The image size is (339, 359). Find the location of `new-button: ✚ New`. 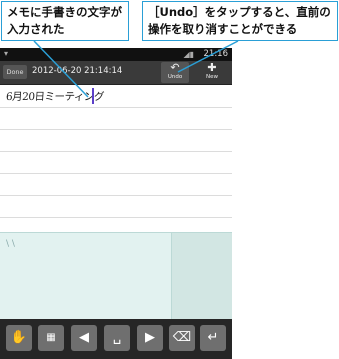

new-button: ✚ New is located at coordinates (212, 72).